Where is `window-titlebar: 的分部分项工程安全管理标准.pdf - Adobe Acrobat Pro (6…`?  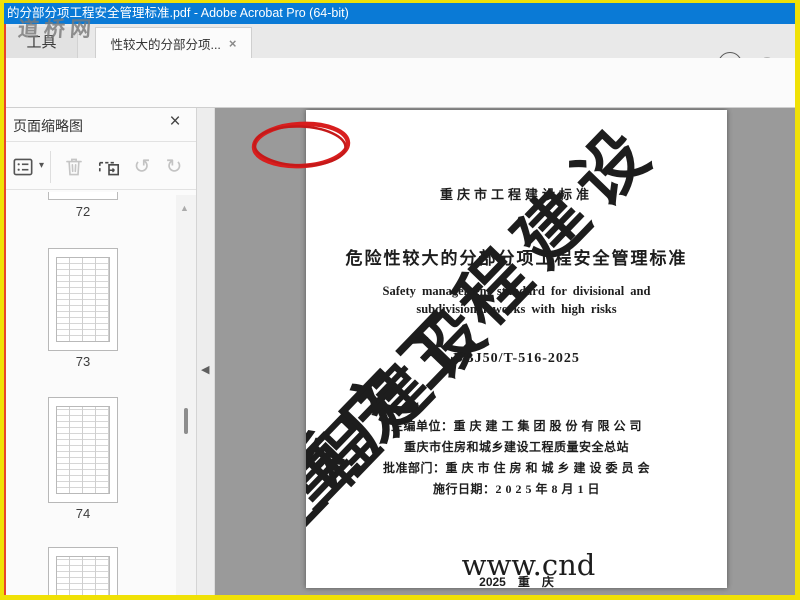 window-titlebar: 的分部分项工程安全管理标准.pdf - Adobe Acrobat Pro (6… is located at coordinates (399, 13).